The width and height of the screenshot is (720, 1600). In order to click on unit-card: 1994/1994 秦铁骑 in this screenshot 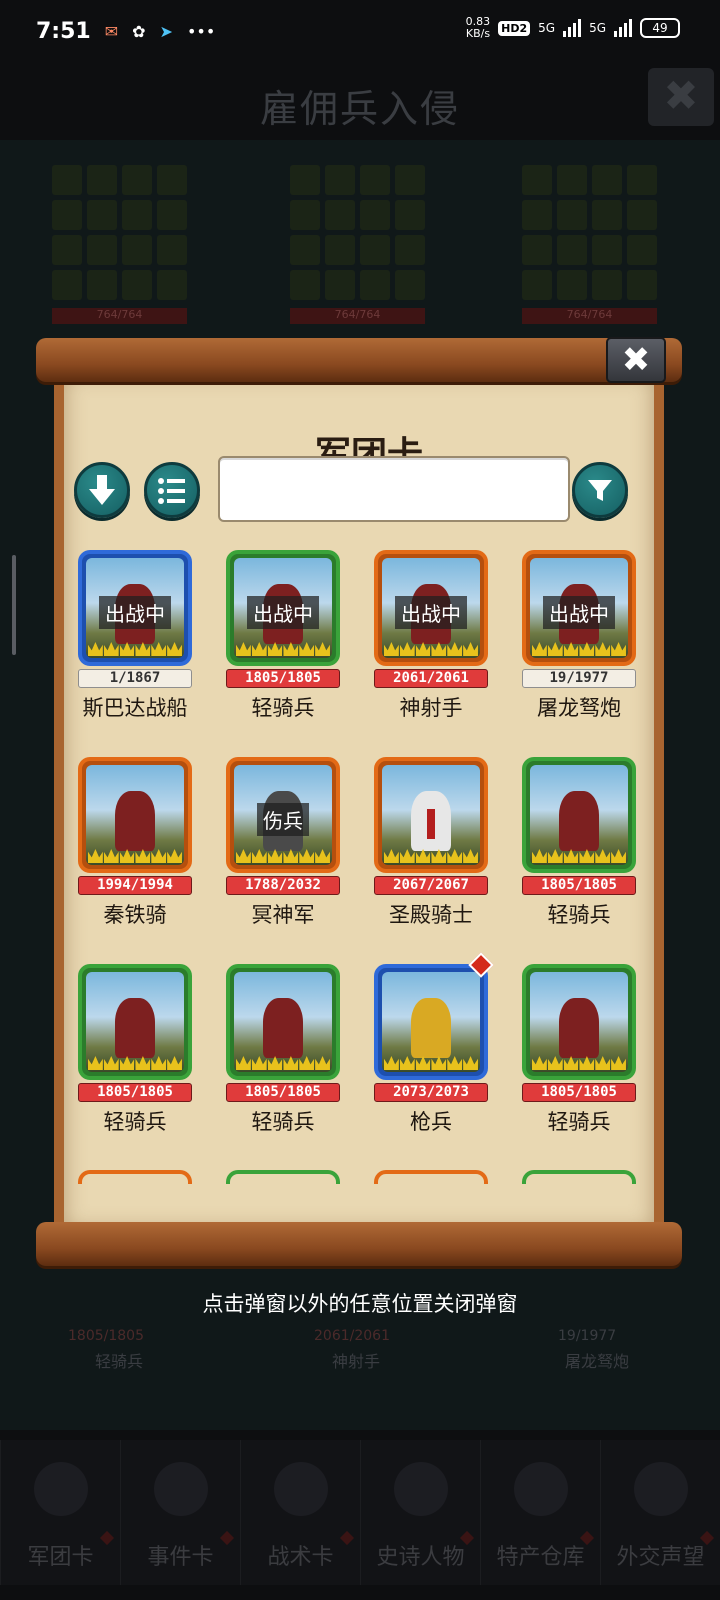, I will do `click(135, 843)`.